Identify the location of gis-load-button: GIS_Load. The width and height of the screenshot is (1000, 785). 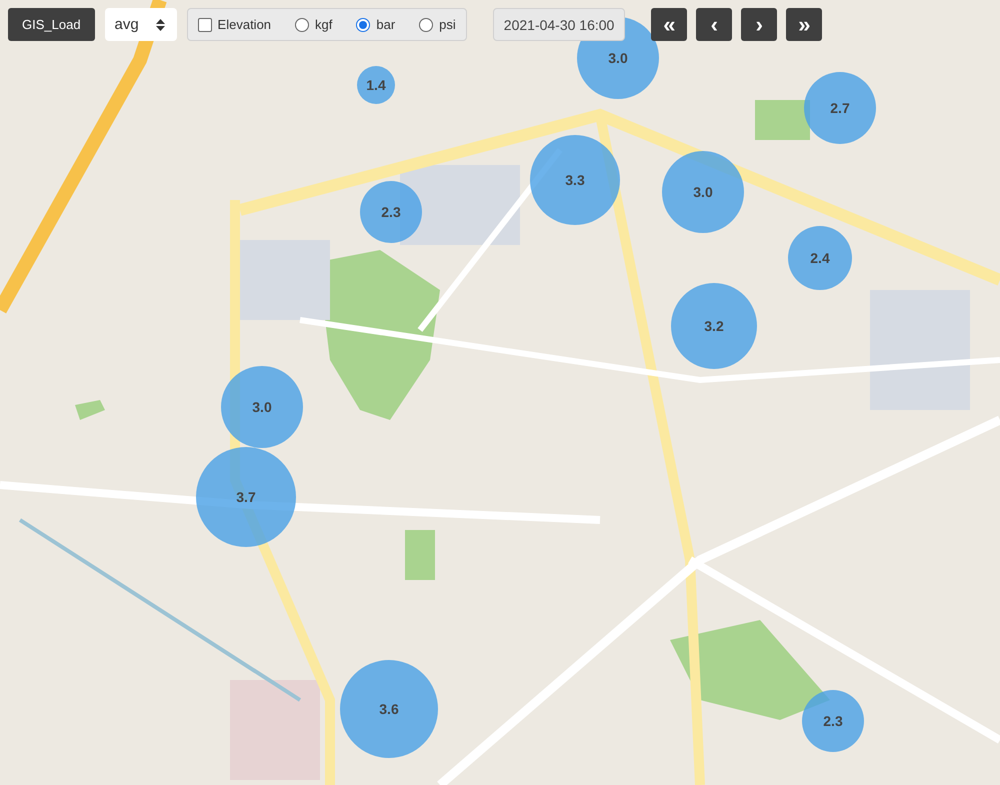
(51, 24).